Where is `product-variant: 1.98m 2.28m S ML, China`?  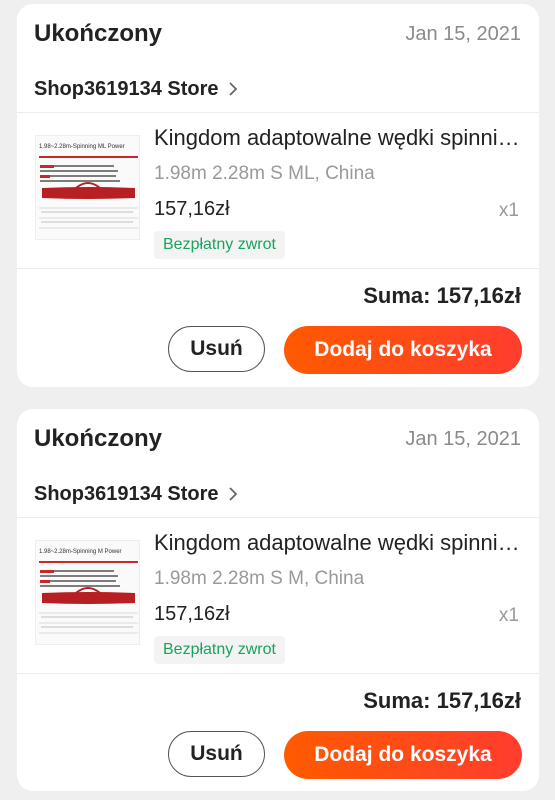
product-variant: 1.98m 2.28m S ML, China is located at coordinates (264, 173).